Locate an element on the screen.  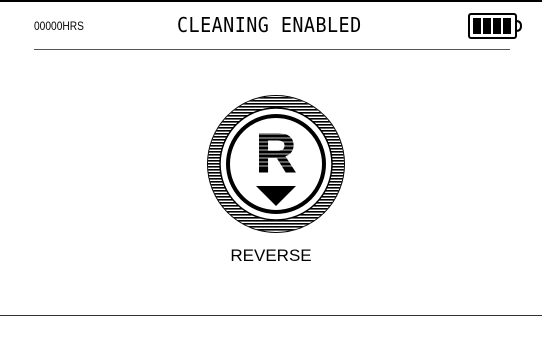
mode-letter: R is located at coordinates (276, 152).